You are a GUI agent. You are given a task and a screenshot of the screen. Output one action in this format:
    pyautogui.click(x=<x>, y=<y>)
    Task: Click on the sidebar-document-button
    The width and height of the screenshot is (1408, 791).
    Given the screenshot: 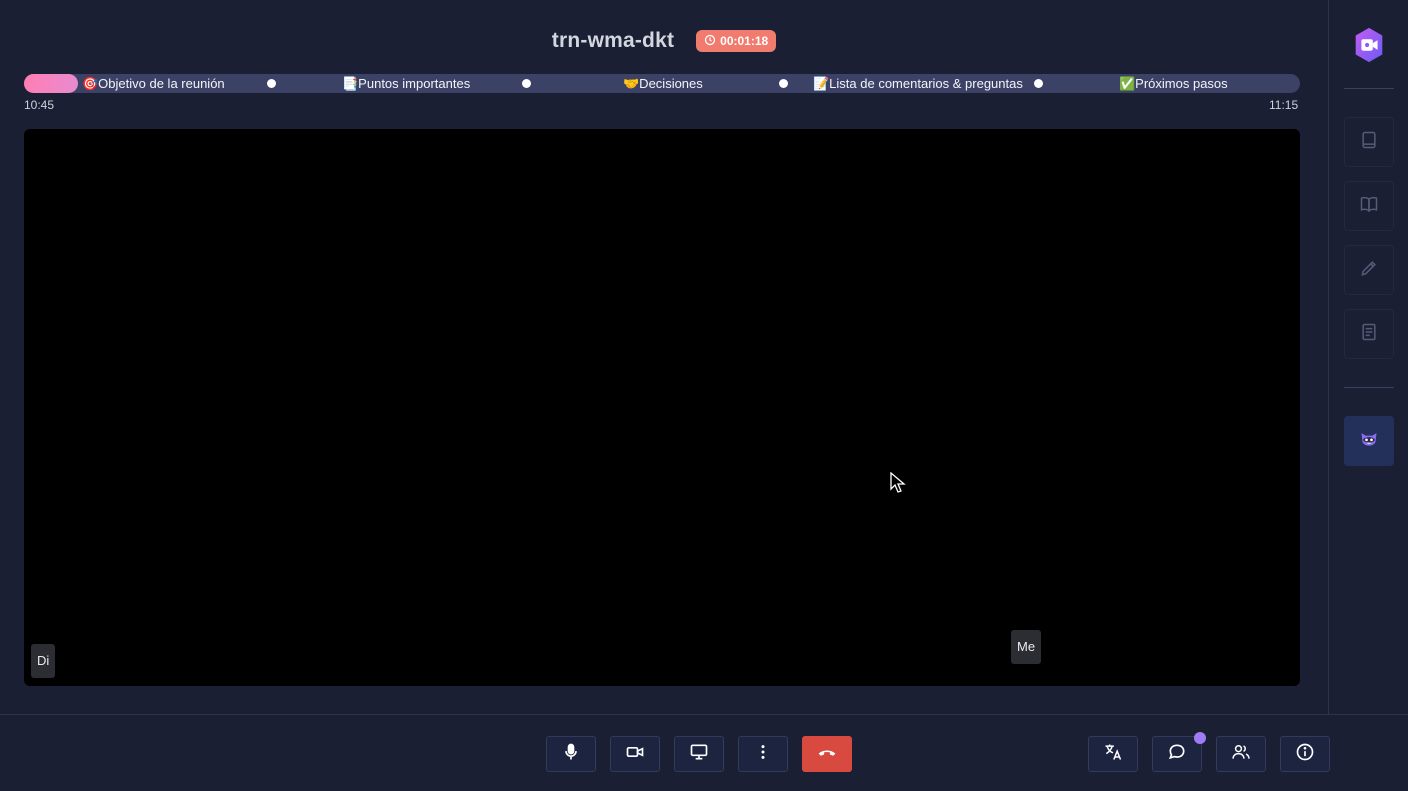 What is the action you would take?
    pyautogui.click(x=1369, y=334)
    